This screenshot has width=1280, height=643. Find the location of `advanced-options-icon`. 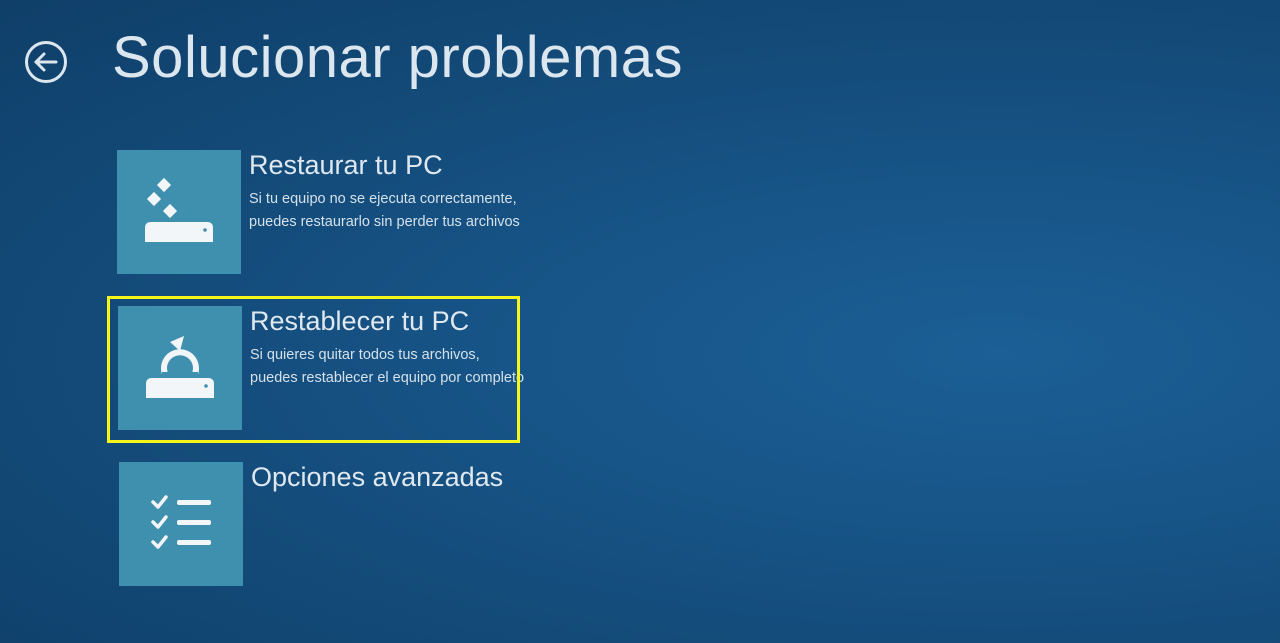

advanced-options-icon is located at coordinates (181, 522).